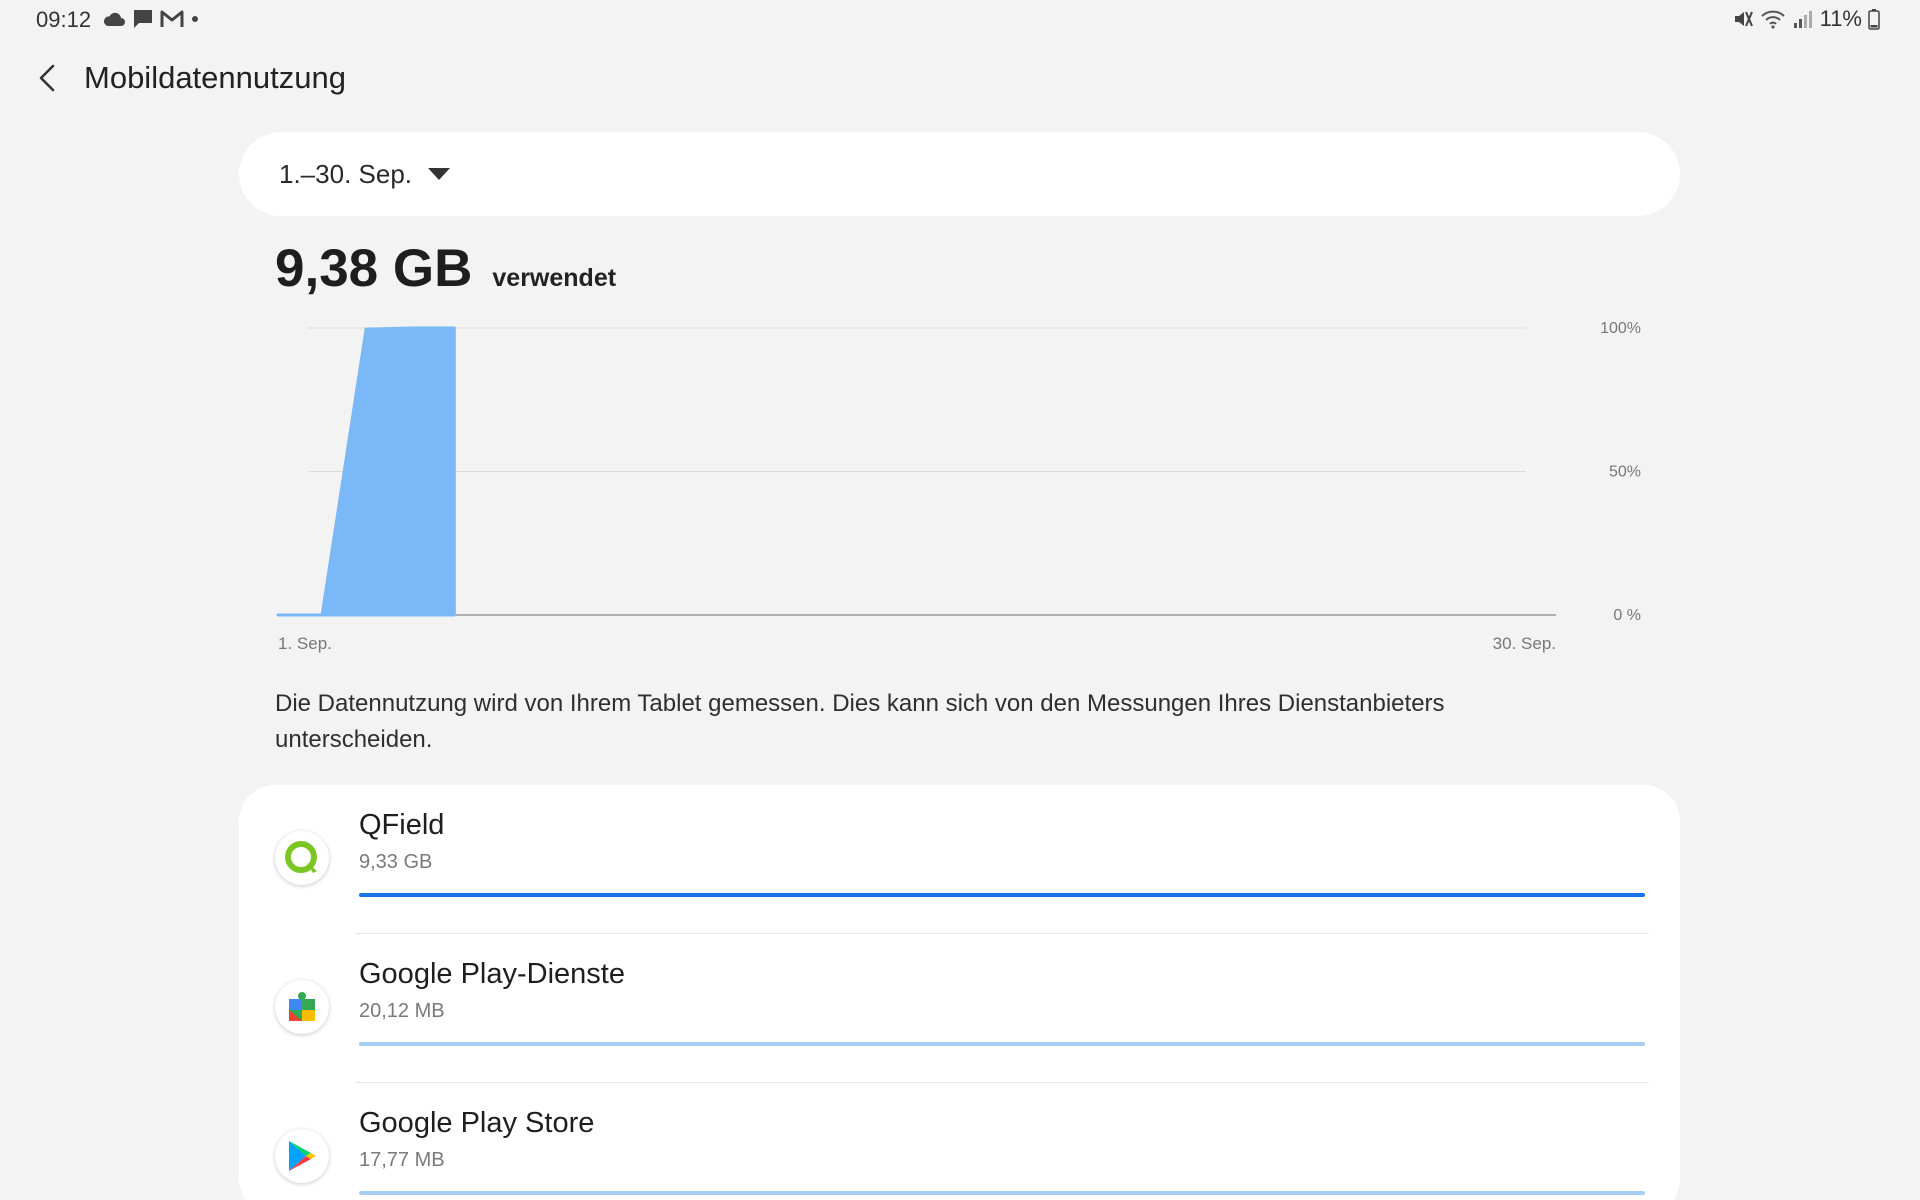  I want to click on total-usage: 9,38 GB verwendet, so click(445, 268).